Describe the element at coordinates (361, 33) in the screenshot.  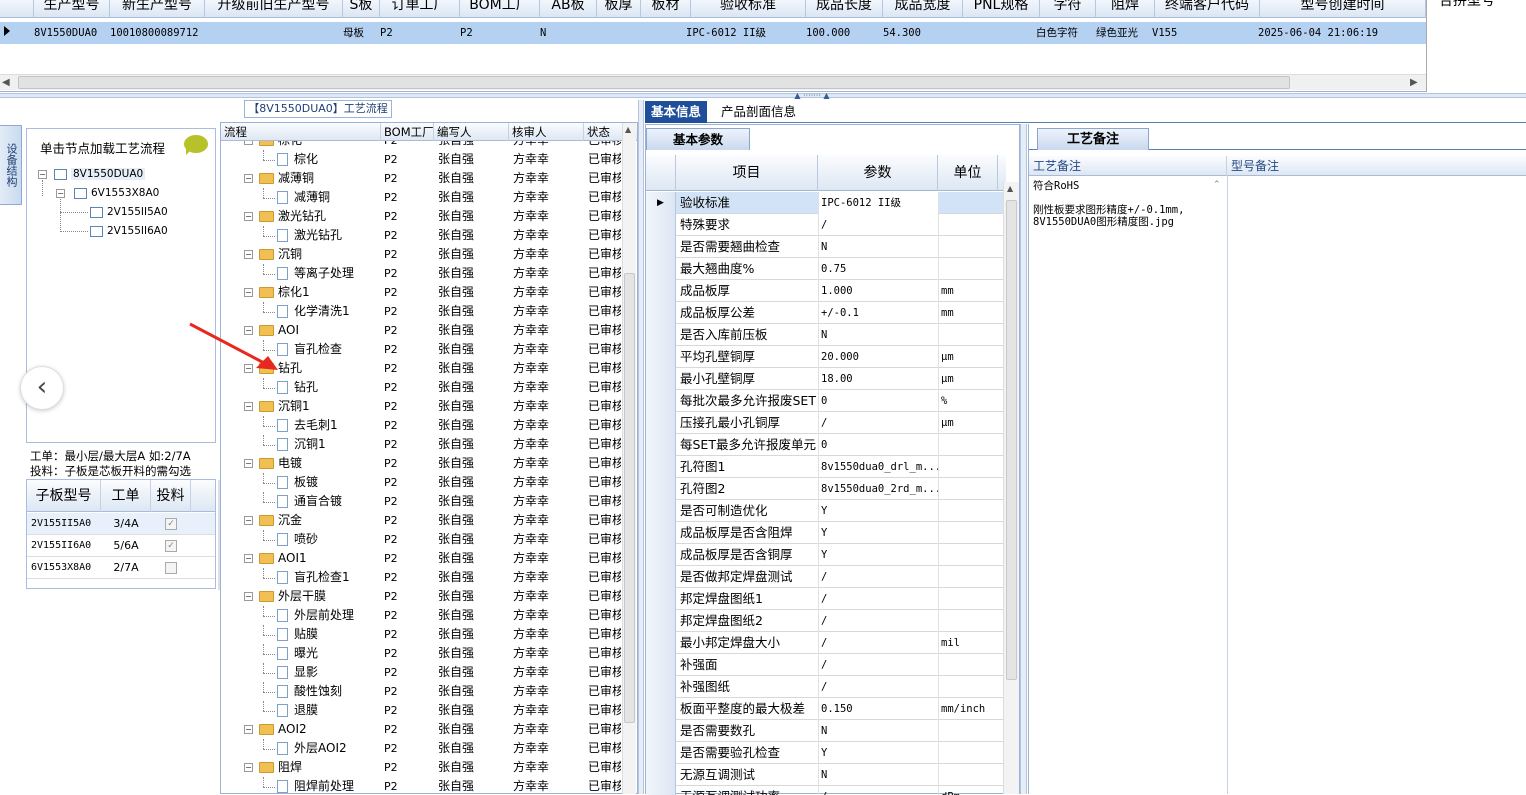
I see `top-cell: 母板` at that location.